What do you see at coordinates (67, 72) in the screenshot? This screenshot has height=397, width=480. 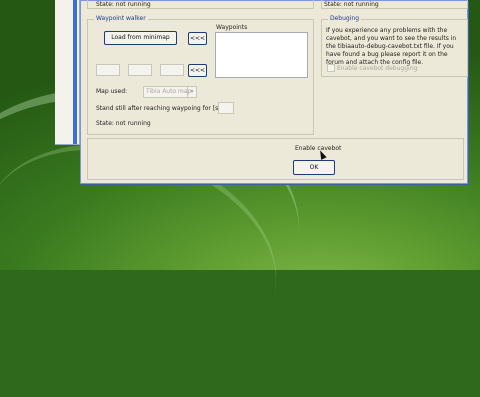 I see `background-window` at bounding box center [67, 72].